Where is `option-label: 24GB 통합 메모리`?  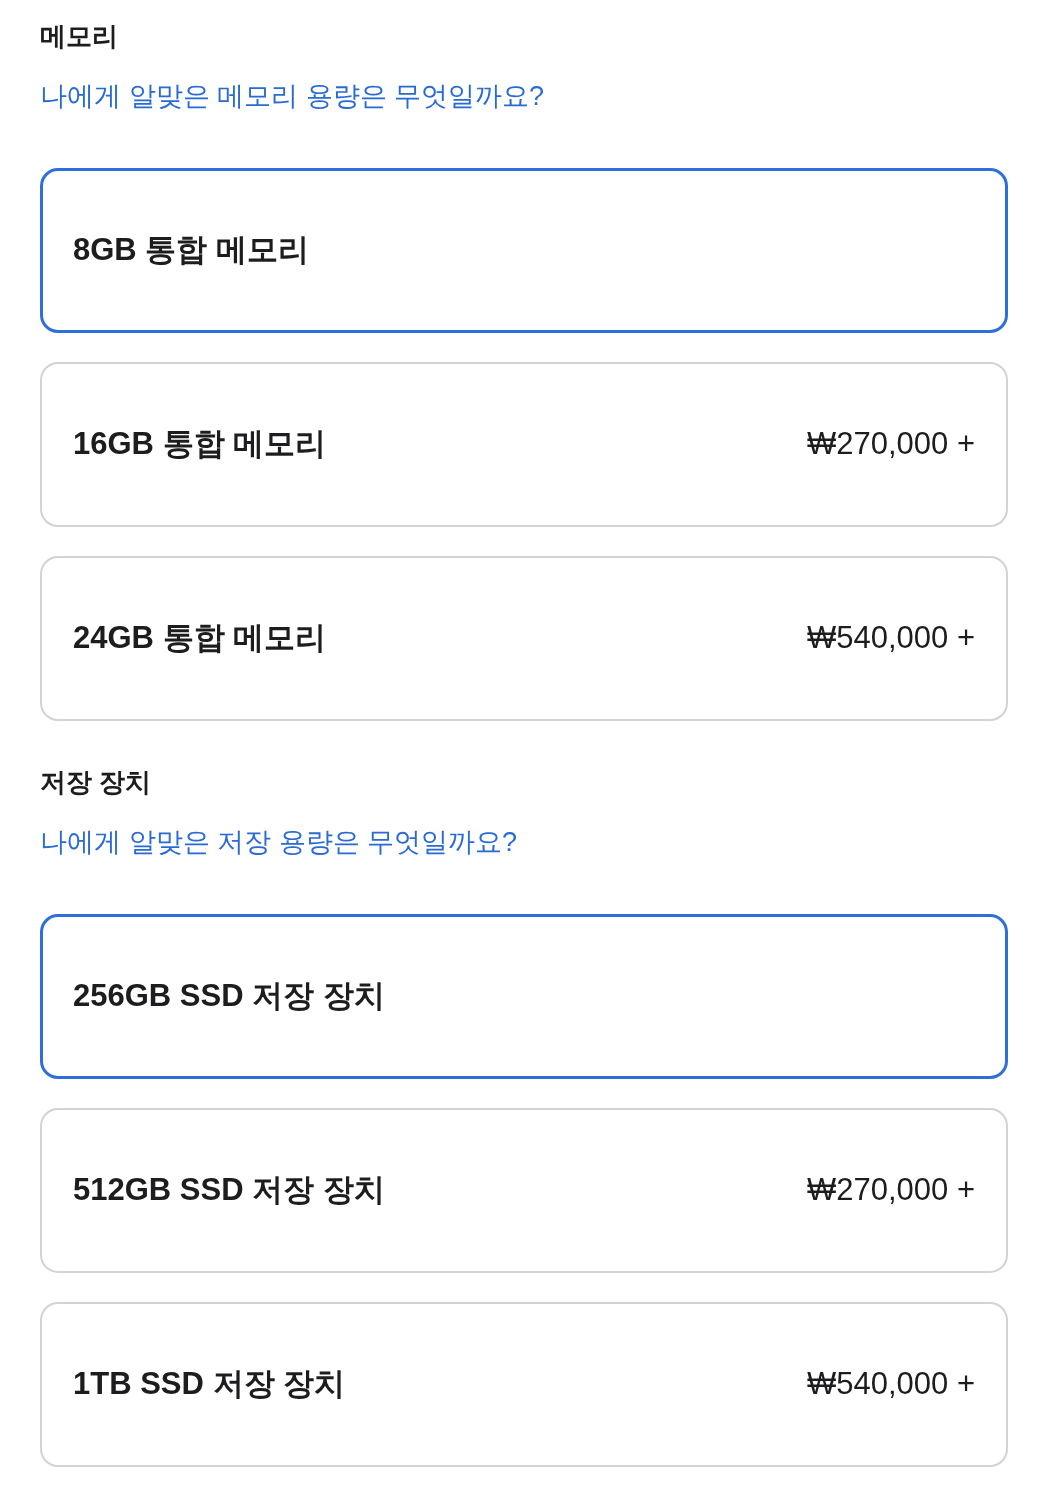
option-label: 24GB 통합 메모리 is located at coordinates (200, 638).